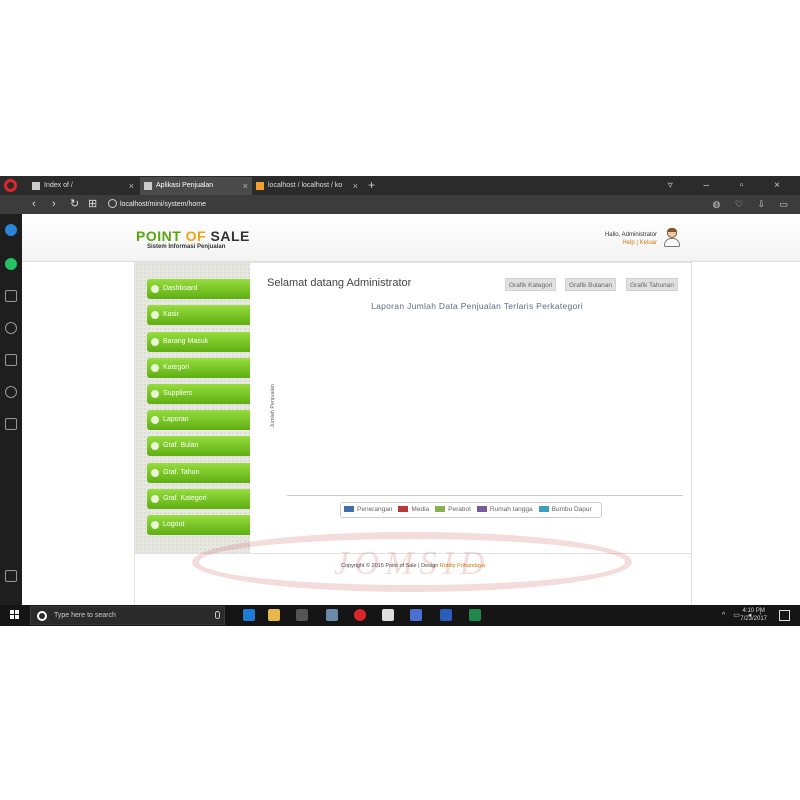 The height and width of the screenshot is (800, 800). Describe the element at coordinates (753, 204) in the screenshot. I see `address-bar-tools: ◍ ♡ ⇩ ▭` at that location.